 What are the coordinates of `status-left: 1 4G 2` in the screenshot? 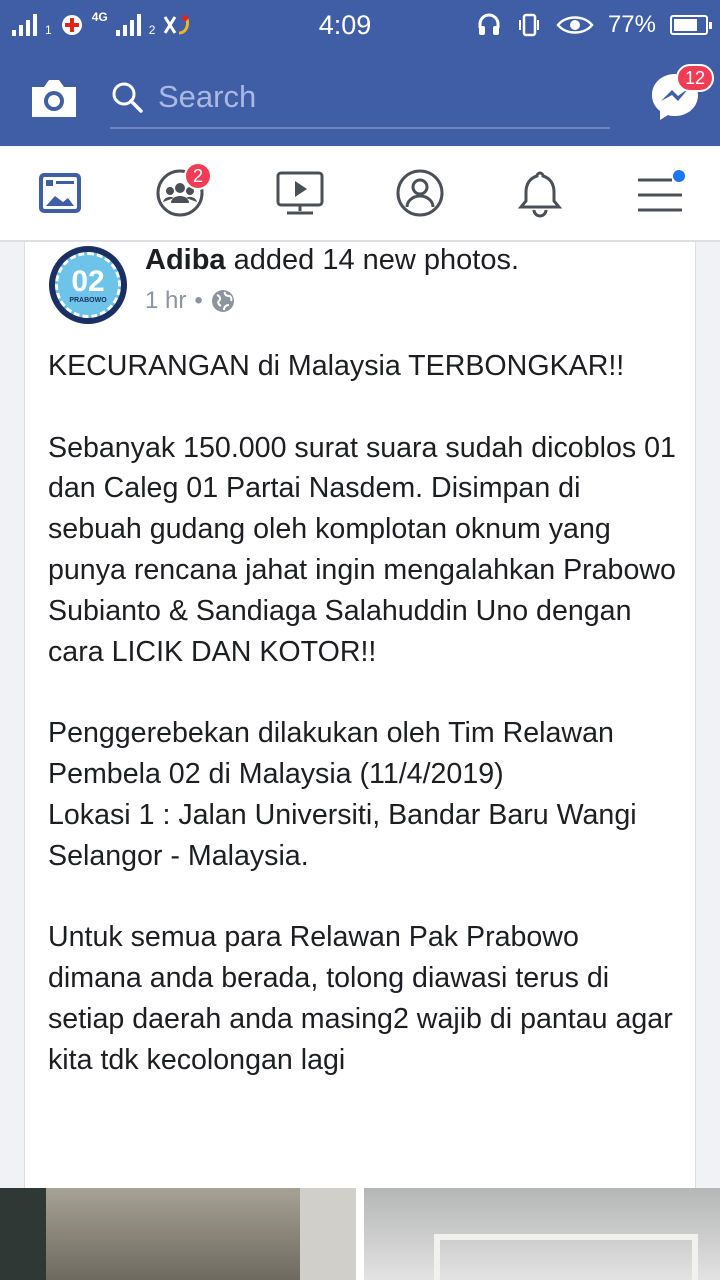 It's located at (142, 23).